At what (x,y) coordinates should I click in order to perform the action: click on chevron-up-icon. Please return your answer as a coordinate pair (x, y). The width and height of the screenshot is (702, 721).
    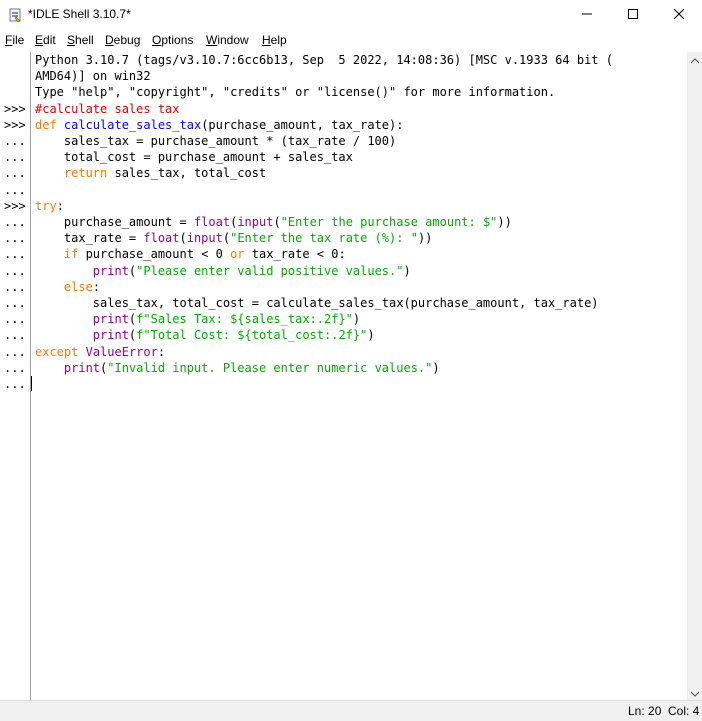
    Looking at the image, I should click on (694, 60).